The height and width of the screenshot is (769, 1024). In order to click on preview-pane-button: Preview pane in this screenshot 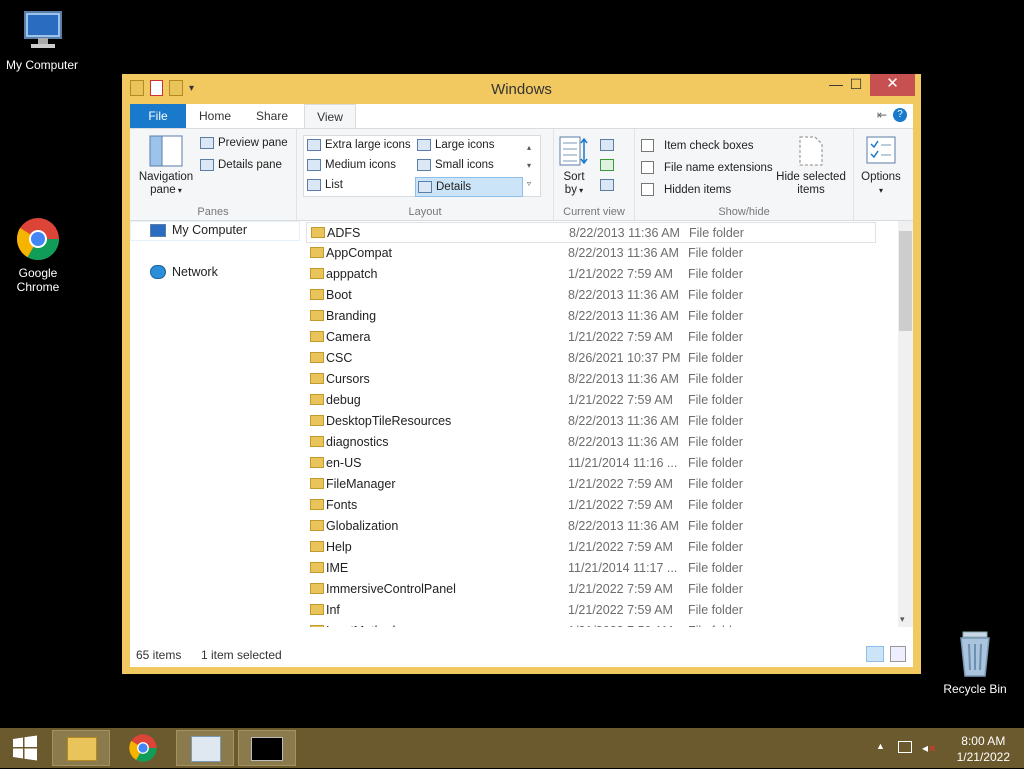, I will do `click(244, 143)`.